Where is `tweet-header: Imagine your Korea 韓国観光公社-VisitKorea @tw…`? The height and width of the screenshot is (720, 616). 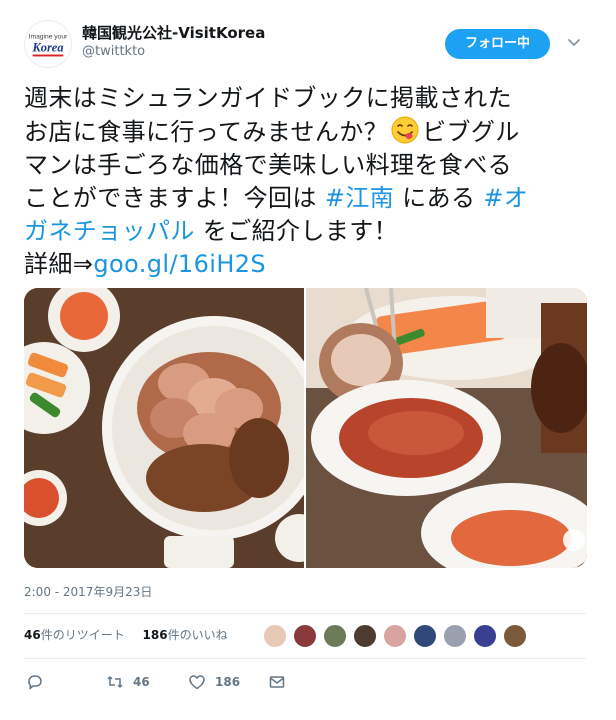 tweet-header: Imagine your Korea 韓国観光公社-VisitKorea @tw… is located at coordinates (308, 40).